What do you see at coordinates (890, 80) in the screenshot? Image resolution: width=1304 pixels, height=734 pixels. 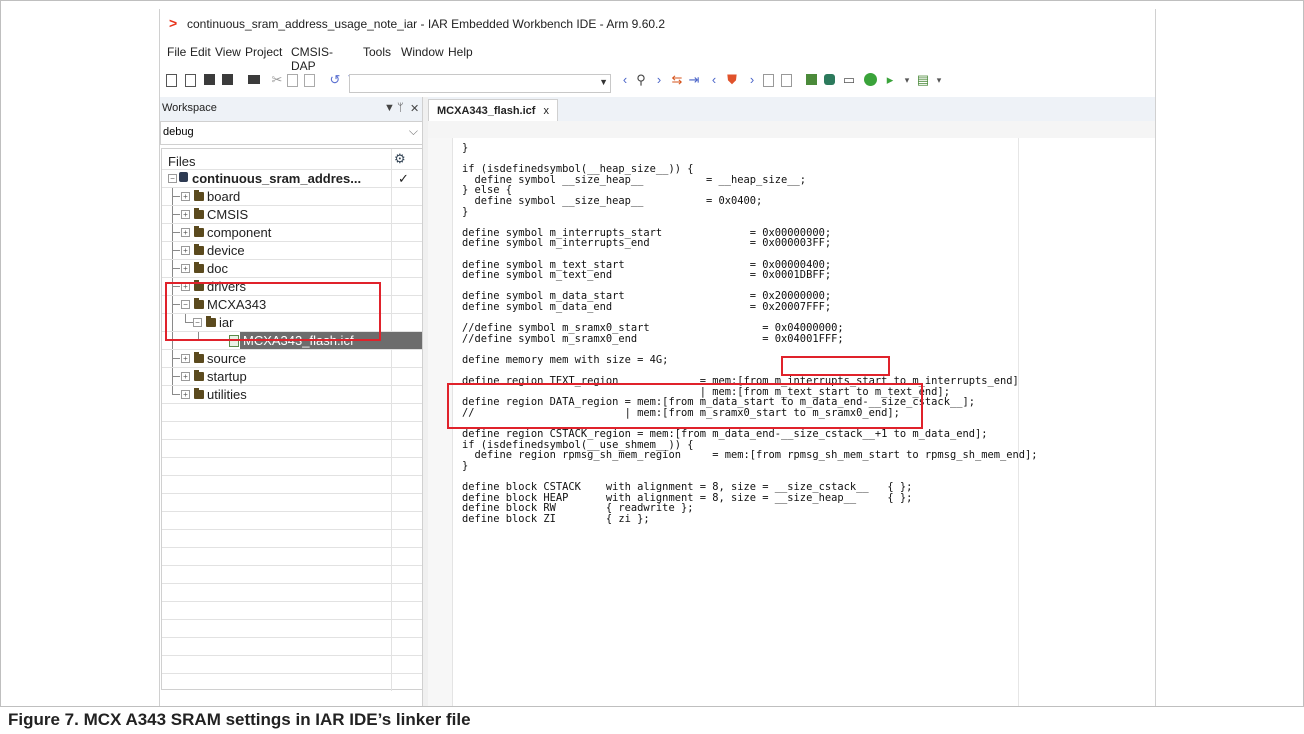 I see `debug-without-download-icon: ▸` at bounding box center [890, 80].